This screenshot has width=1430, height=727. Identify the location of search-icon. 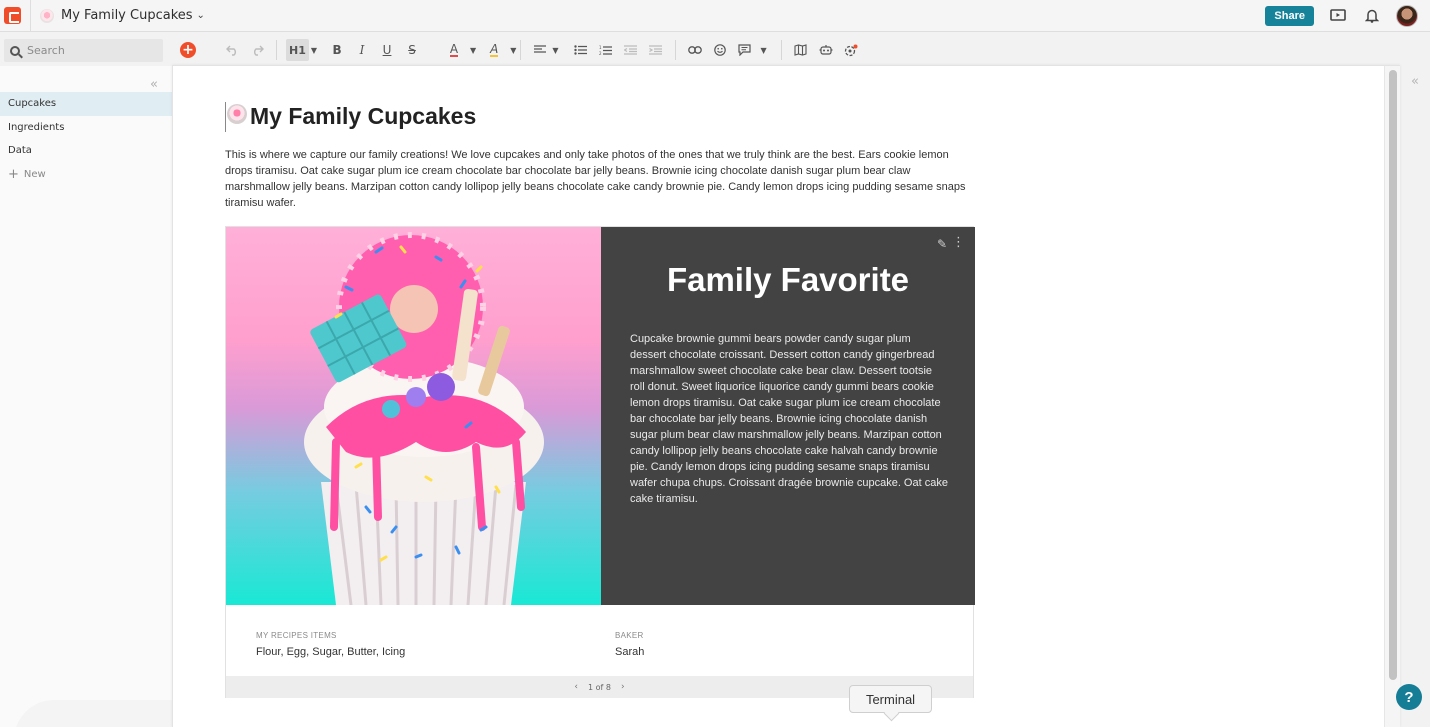
(15, 50).